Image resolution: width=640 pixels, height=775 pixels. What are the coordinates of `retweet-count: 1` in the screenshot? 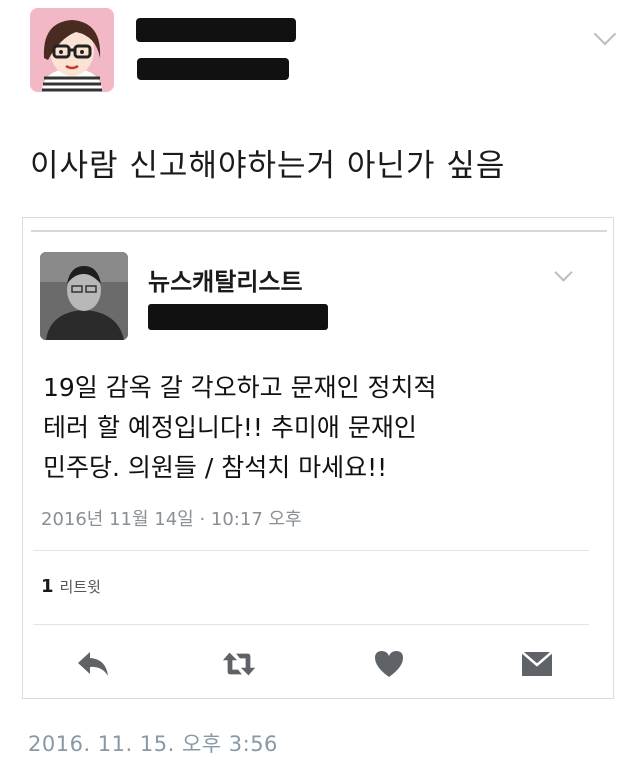 It's located at (47, 586).